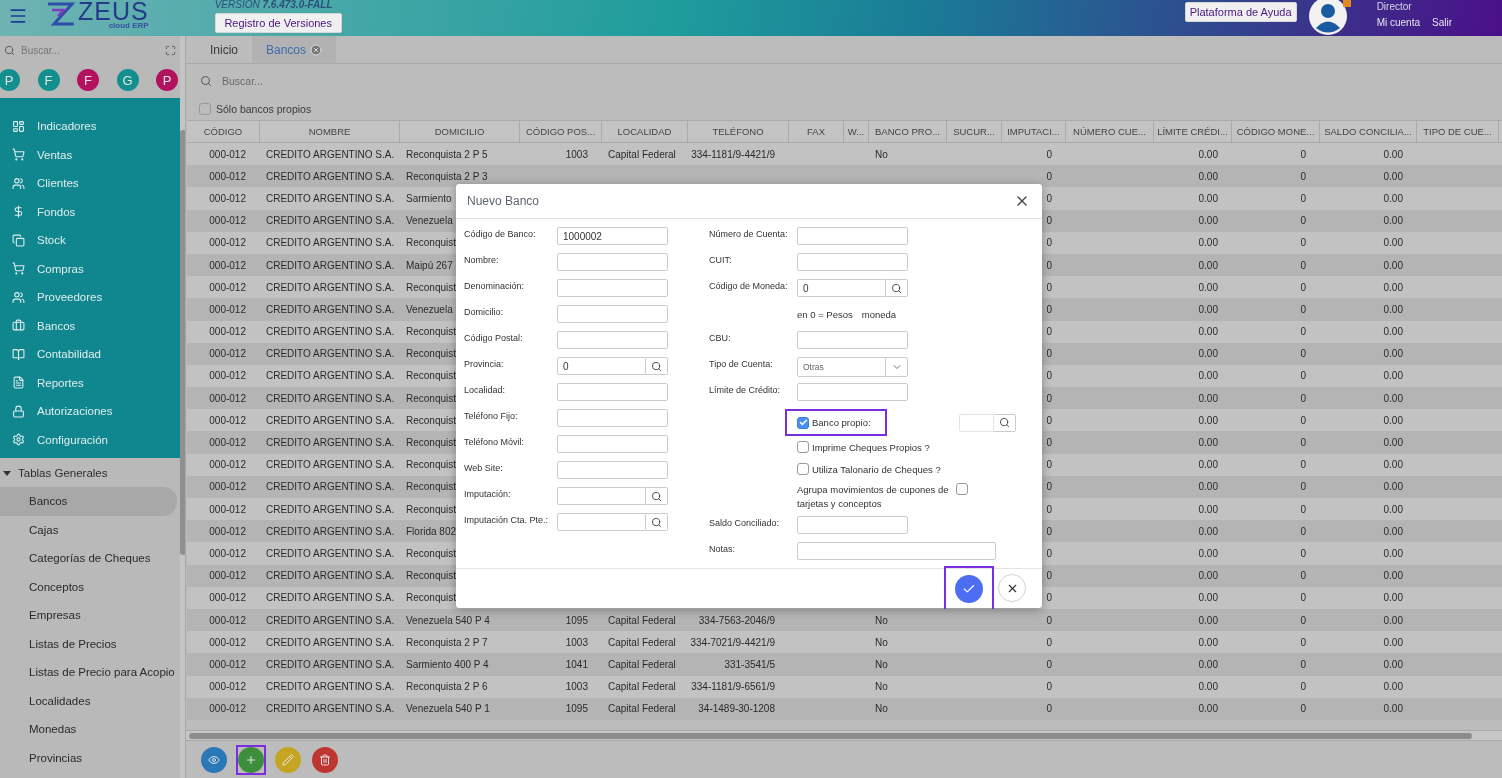 This screenshot has width=1502, height=778. I want to click on table-cell: 1003, so click(576, 687).